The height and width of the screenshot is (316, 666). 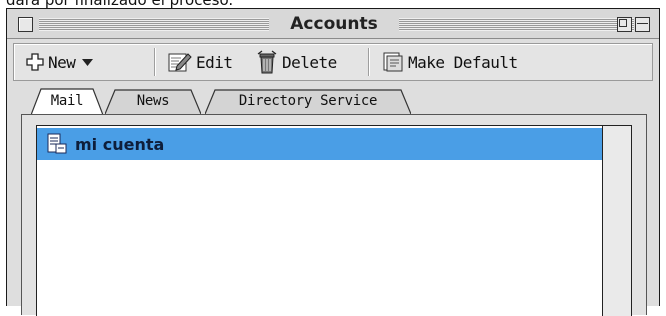 I want to click on tab-mail: Mail, so click(x=67, y=101).